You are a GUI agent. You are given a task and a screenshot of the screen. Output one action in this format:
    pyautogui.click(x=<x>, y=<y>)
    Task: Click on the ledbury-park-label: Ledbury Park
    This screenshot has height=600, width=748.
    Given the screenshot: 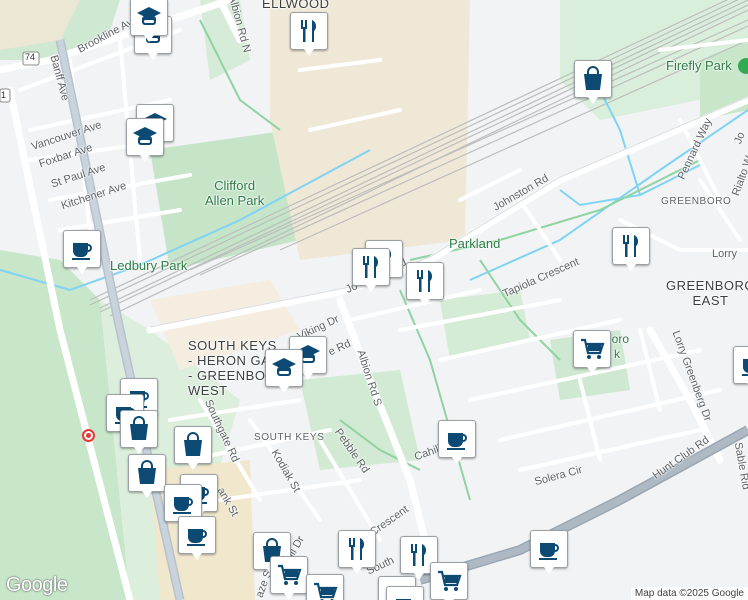 What is the action you would take?
    pyautogui.click(x=149, y=265)
    